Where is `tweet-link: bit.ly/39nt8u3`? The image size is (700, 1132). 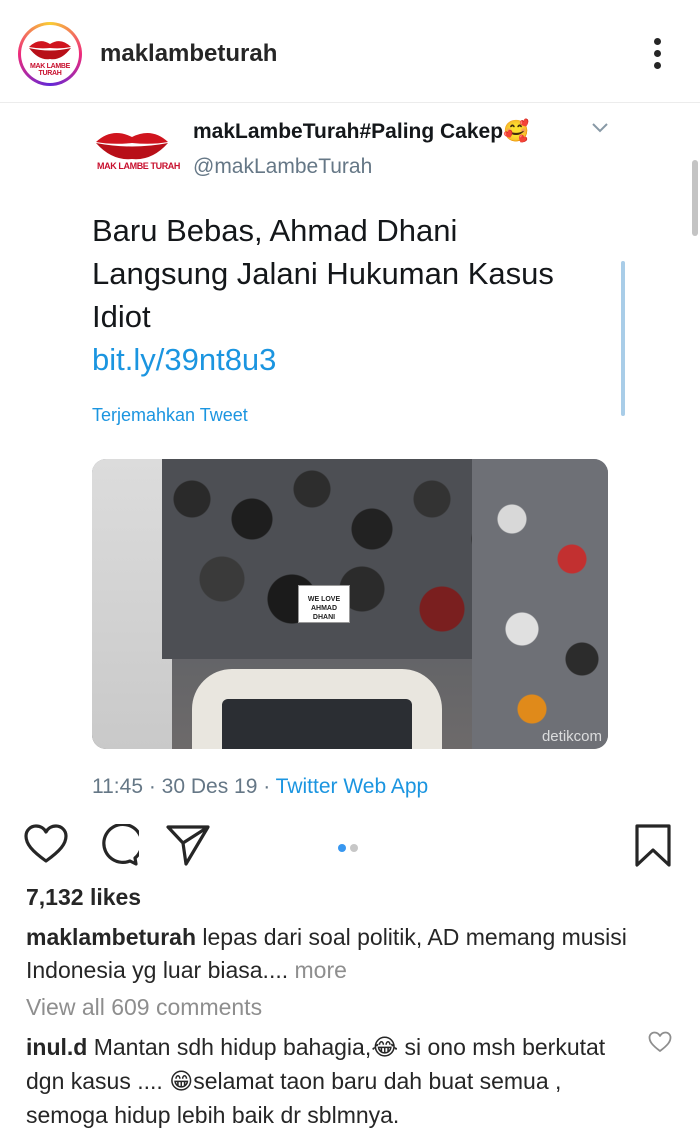
tweet-link: bit.ly/39nt8u3 is located at coordinates (184, 359).